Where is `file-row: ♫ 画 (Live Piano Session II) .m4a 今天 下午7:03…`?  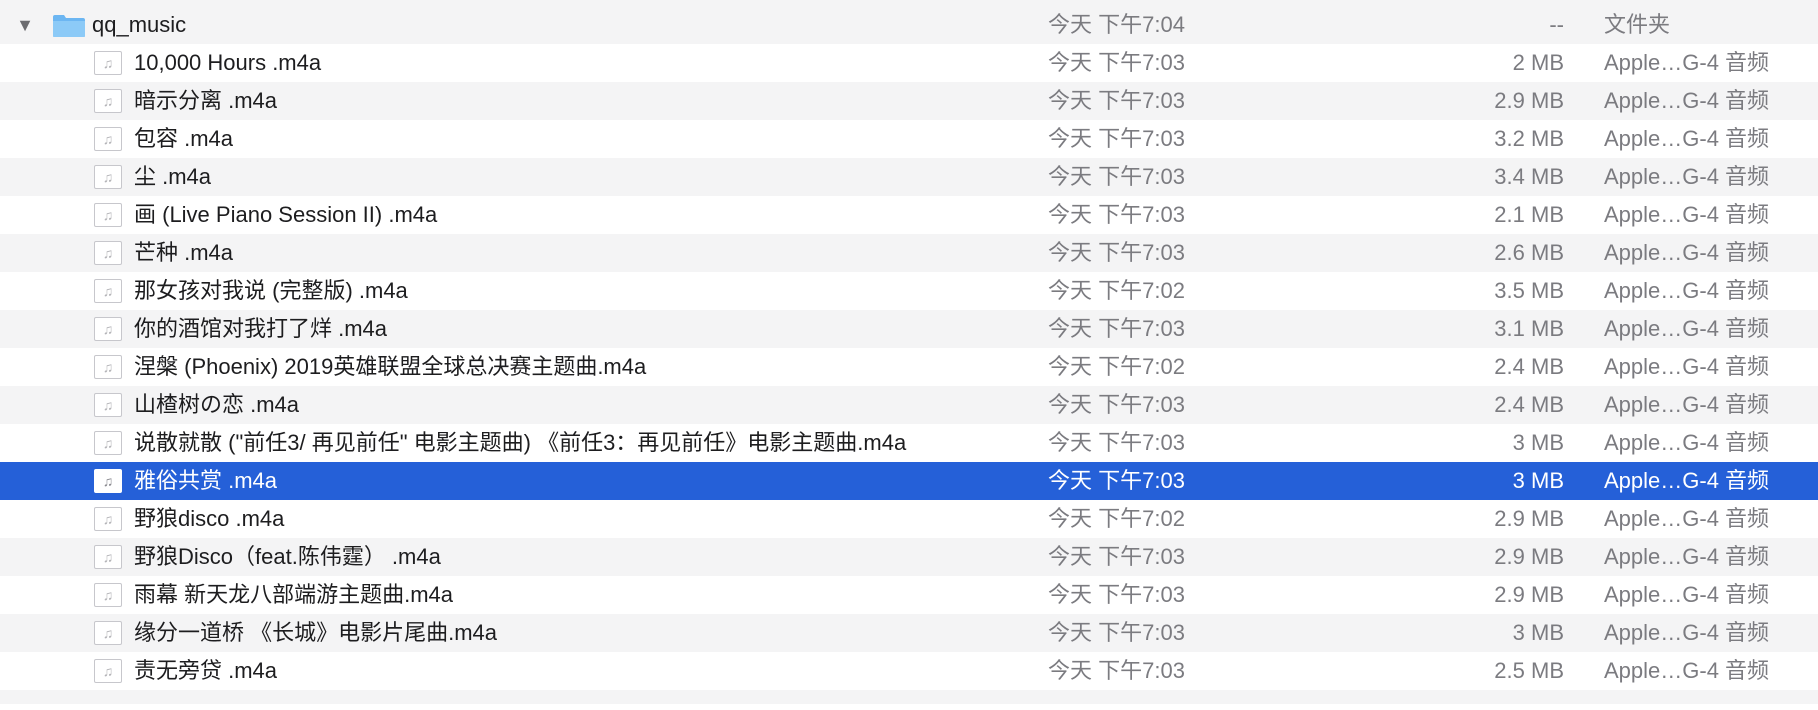 file-row: ♫ 画 (Live Piano Session II) .m4a 今天 下午7:03… is located at coordinates (909, 215).